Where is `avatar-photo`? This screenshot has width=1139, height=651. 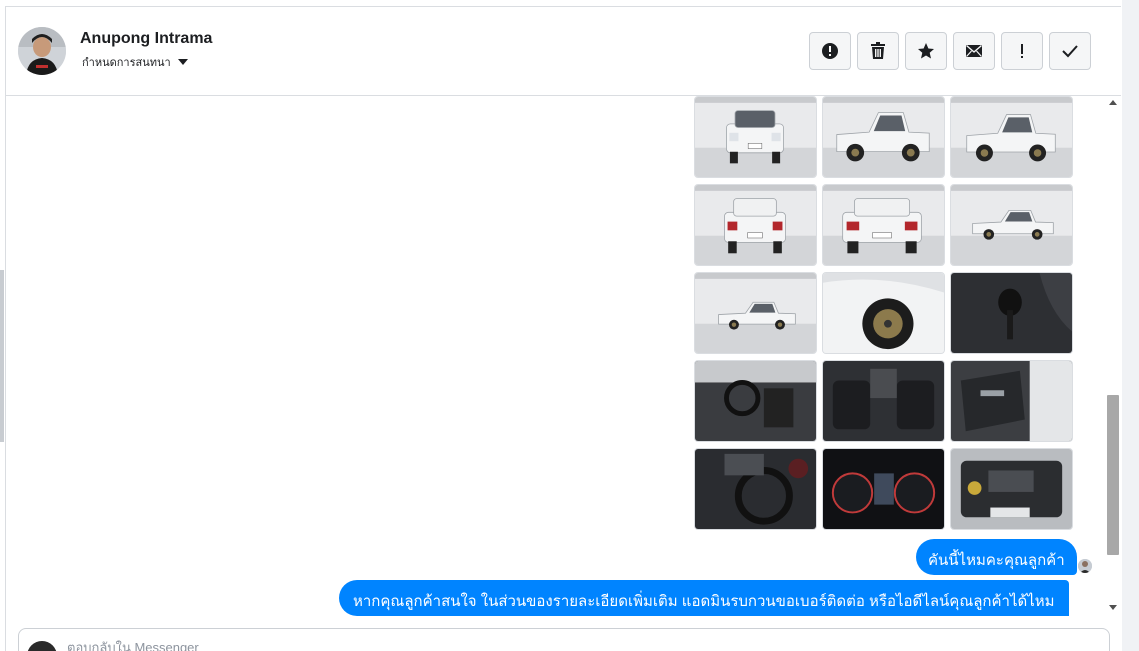 avatar-photo is located at coordinates (42, 51).